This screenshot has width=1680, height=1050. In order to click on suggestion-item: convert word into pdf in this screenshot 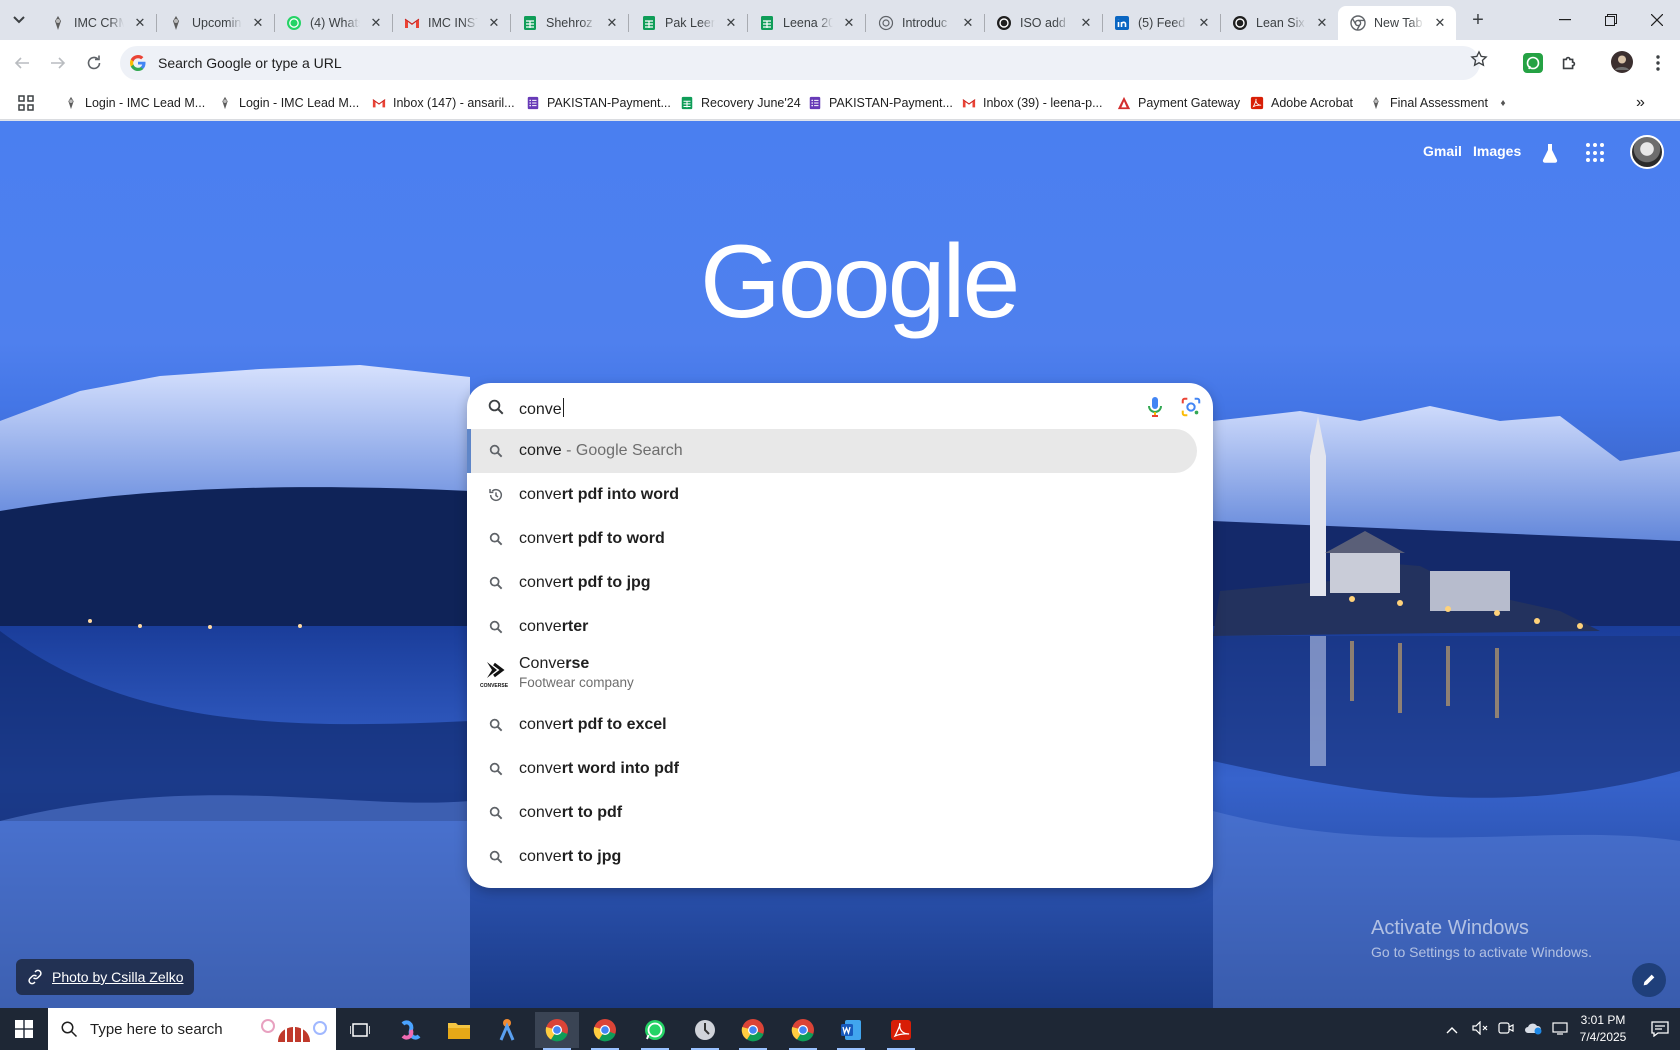, I will do `click(832, 769)`.